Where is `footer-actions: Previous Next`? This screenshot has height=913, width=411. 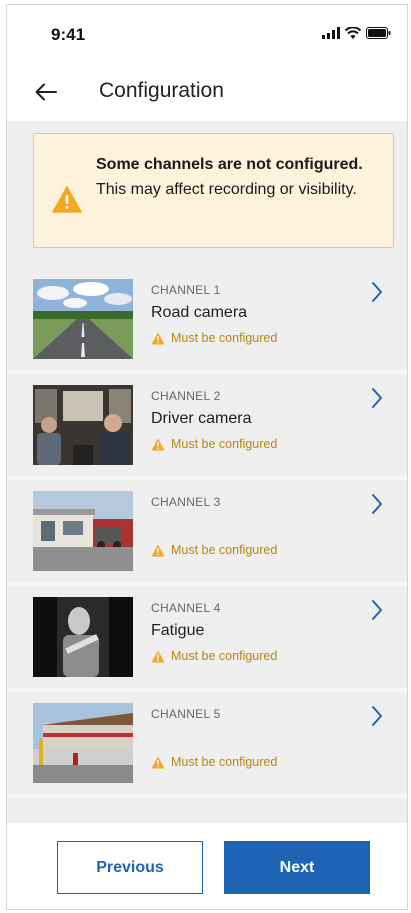
footer-actions: Previous Next is located at coordinates (207, 866).